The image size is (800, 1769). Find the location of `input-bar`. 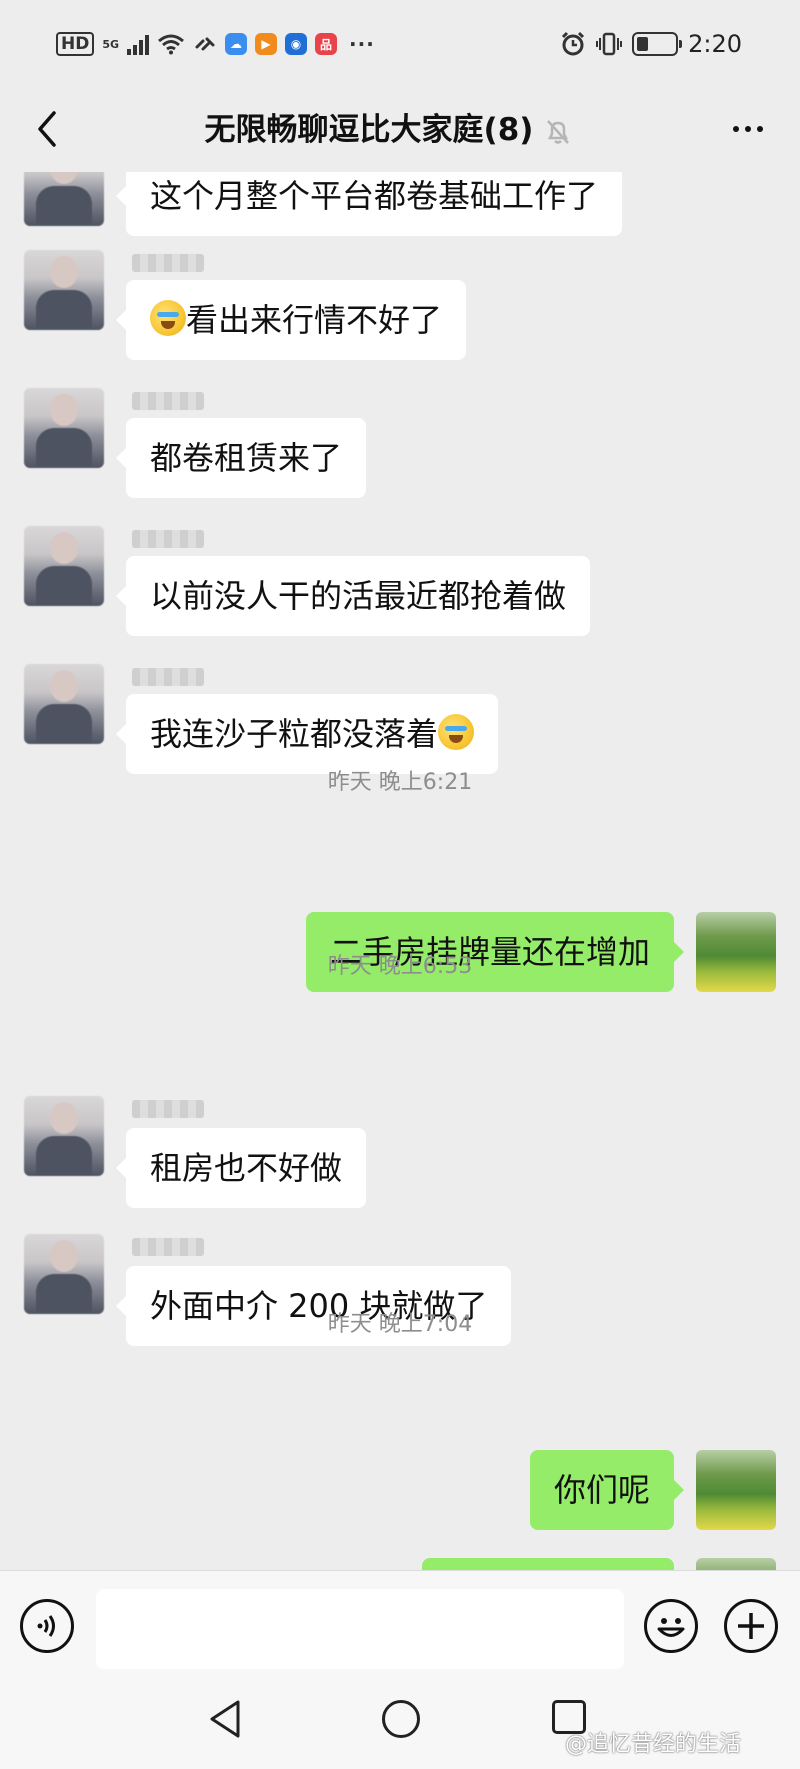

input-bar is located at coordinates (400, 1628).